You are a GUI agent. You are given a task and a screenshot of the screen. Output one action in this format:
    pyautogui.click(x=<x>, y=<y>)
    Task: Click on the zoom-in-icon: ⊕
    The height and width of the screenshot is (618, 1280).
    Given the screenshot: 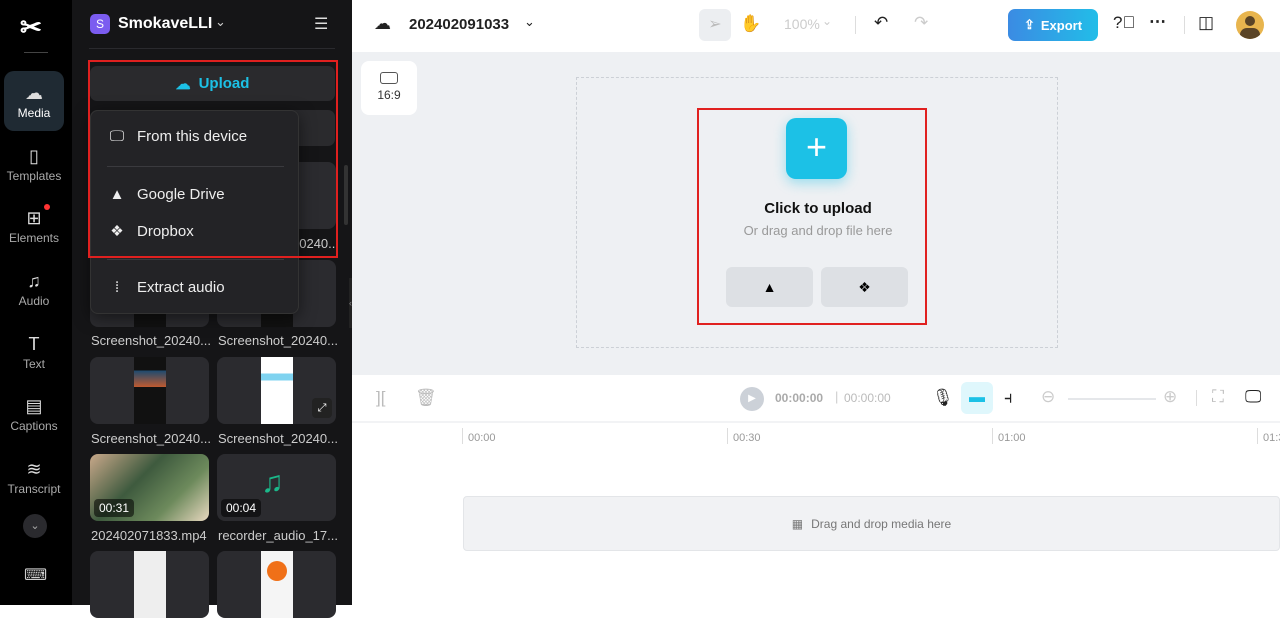 What is the action you would take?
    pyautogui.click(x=1170, y=397)
    